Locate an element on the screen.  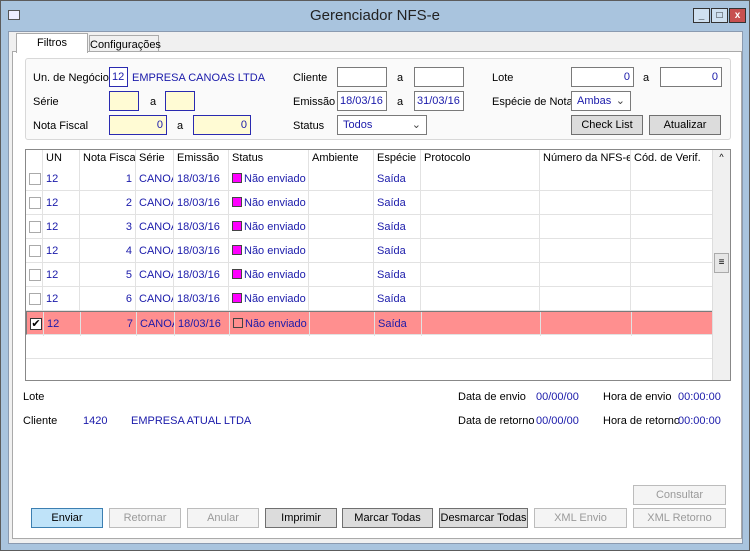
xml-envio-button: XML Envio is located at coordinates (580, 518).